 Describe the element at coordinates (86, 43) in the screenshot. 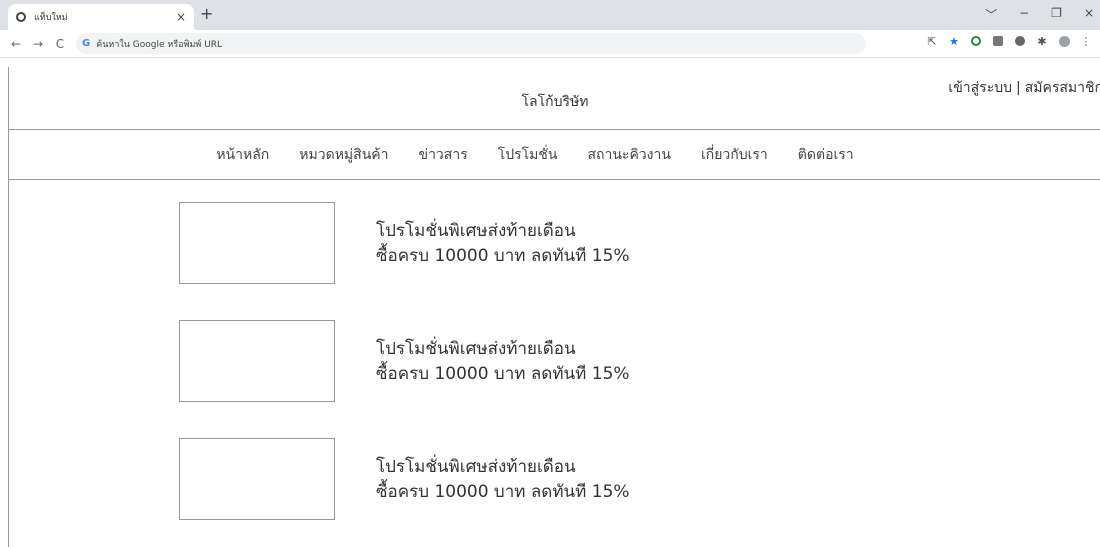

I see `google-icon: G` at that location.